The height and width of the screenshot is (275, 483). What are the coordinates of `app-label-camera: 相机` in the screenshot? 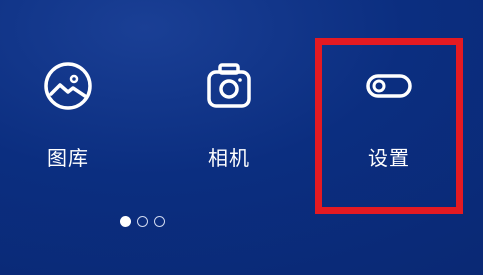 It's located at (229, 158).